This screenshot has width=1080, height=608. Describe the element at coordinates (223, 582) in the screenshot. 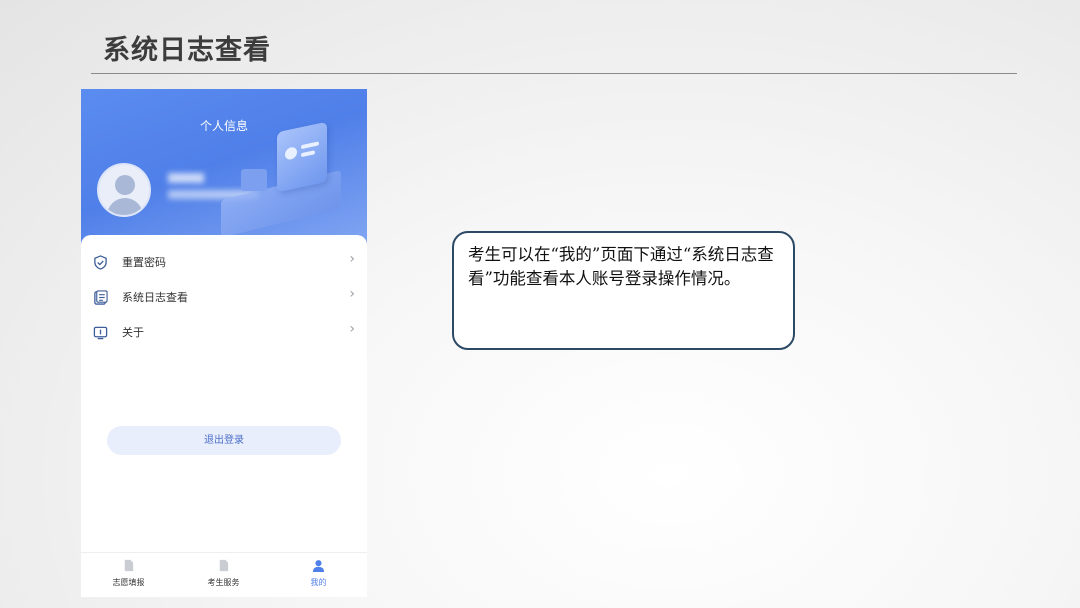

I see `tab-label: 考生服务` at that location.